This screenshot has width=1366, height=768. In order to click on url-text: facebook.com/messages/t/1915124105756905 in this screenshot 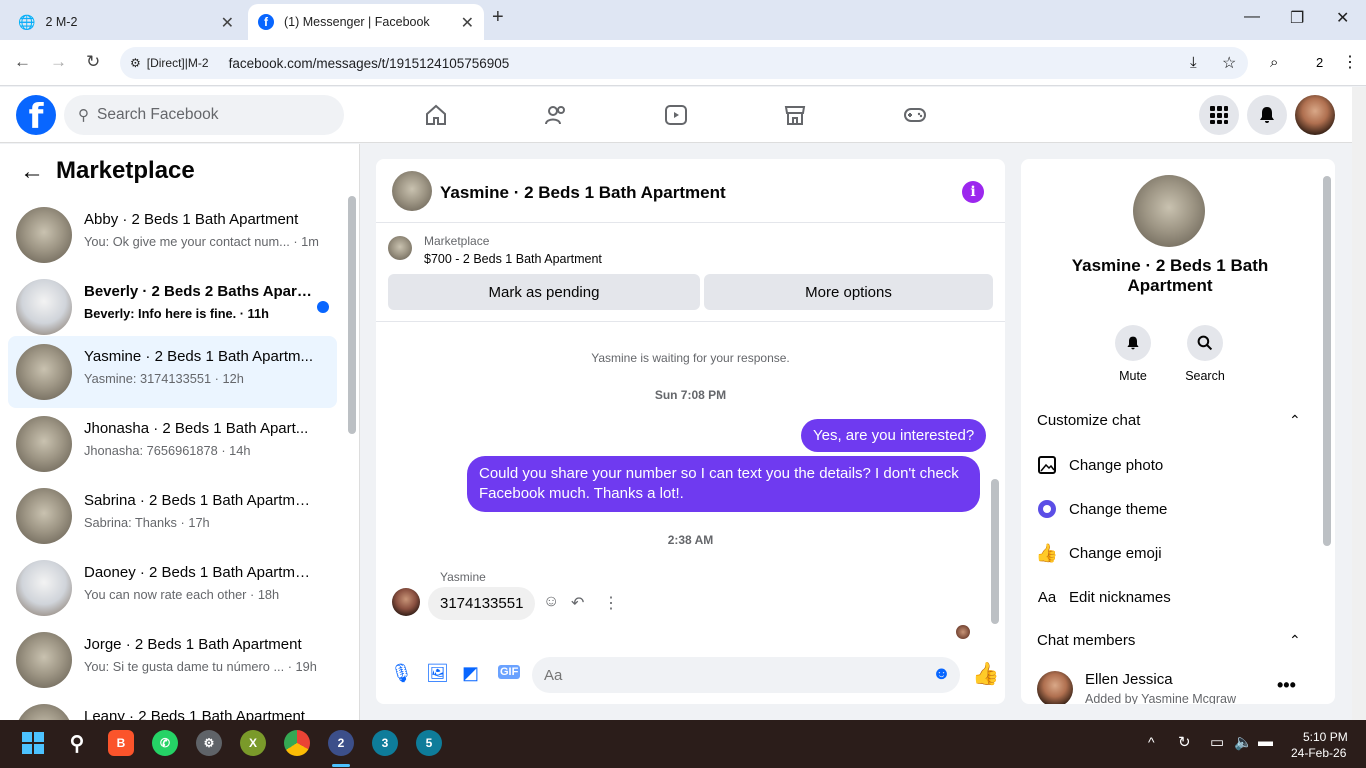, I will do `click(369, 63)`.